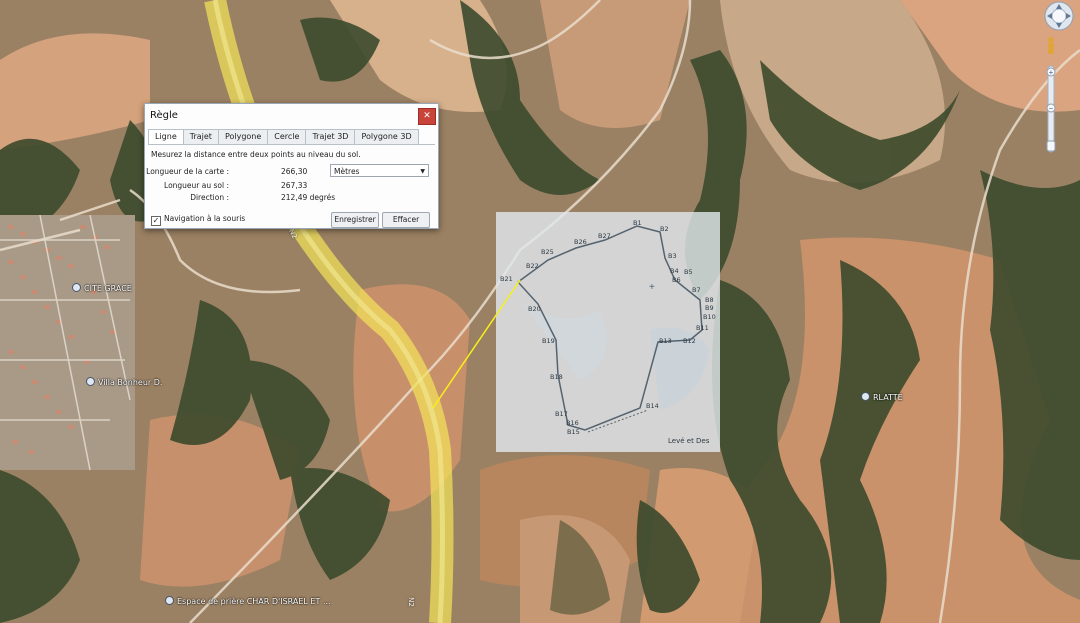 The height and width of the screenshot is (623, 1080). I want to click on navigation-controls: + −, so click(1059, 77).